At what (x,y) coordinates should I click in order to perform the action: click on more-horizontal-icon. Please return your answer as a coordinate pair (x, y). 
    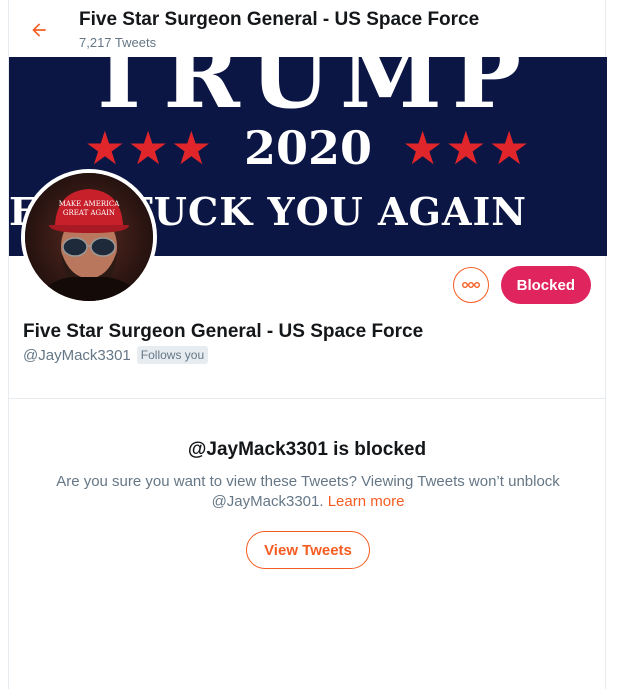
    Looking at the image, I should click on (470, 285).